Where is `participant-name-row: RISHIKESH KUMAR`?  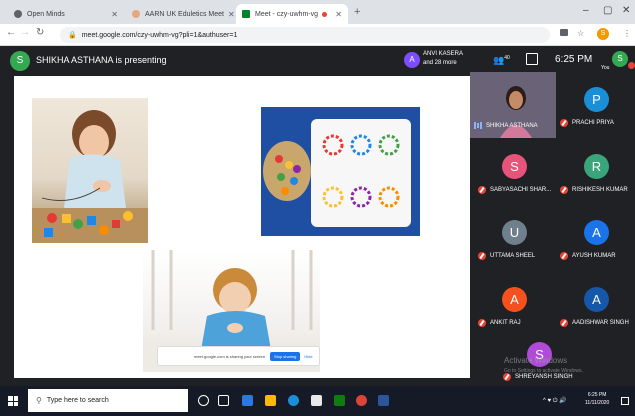 participant-name-row: RISHIKESH KUMAR is located at coordinates (594, 190).